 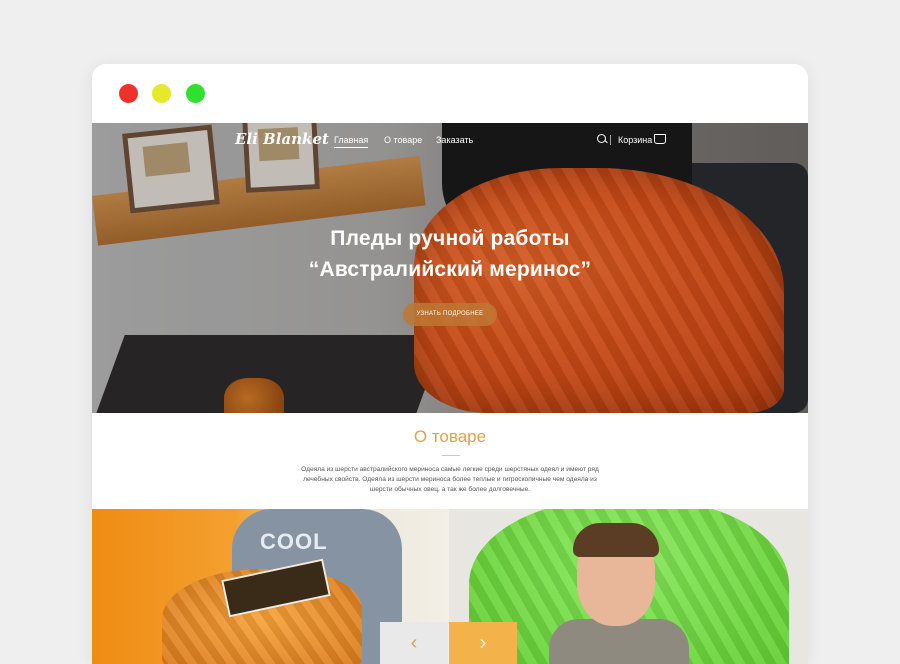 What do you see at coordinates (454, 140) in the screenshot?
I see `nav-item-order: Заказать` at bounding box center [454, 140].